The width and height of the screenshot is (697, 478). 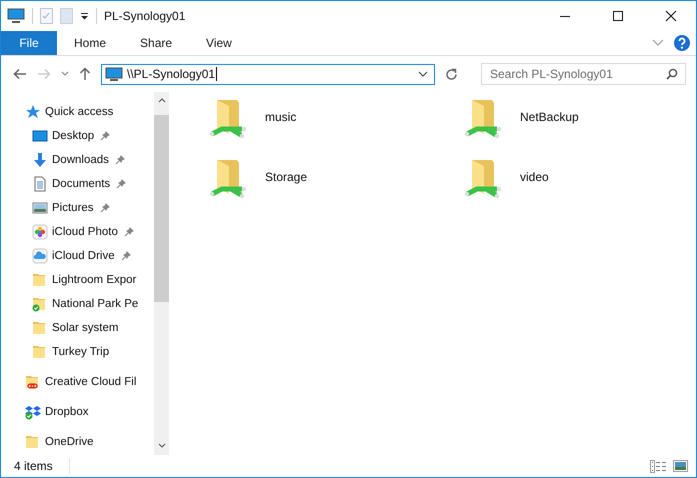 I want to click on document-icon, so click(x=40, y=184).